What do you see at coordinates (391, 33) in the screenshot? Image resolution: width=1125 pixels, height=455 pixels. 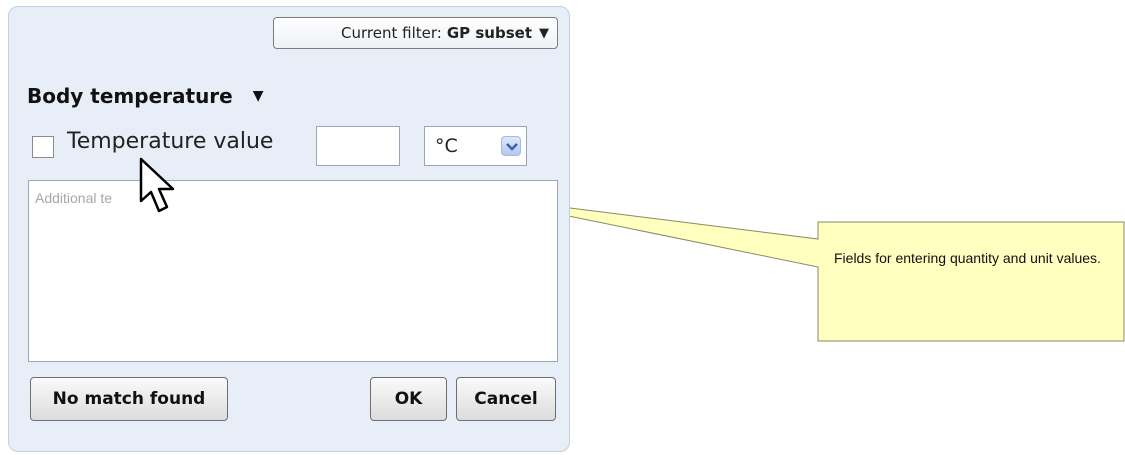 I see `filter-prefix: Current filter:` at bounding box center [391, 33].